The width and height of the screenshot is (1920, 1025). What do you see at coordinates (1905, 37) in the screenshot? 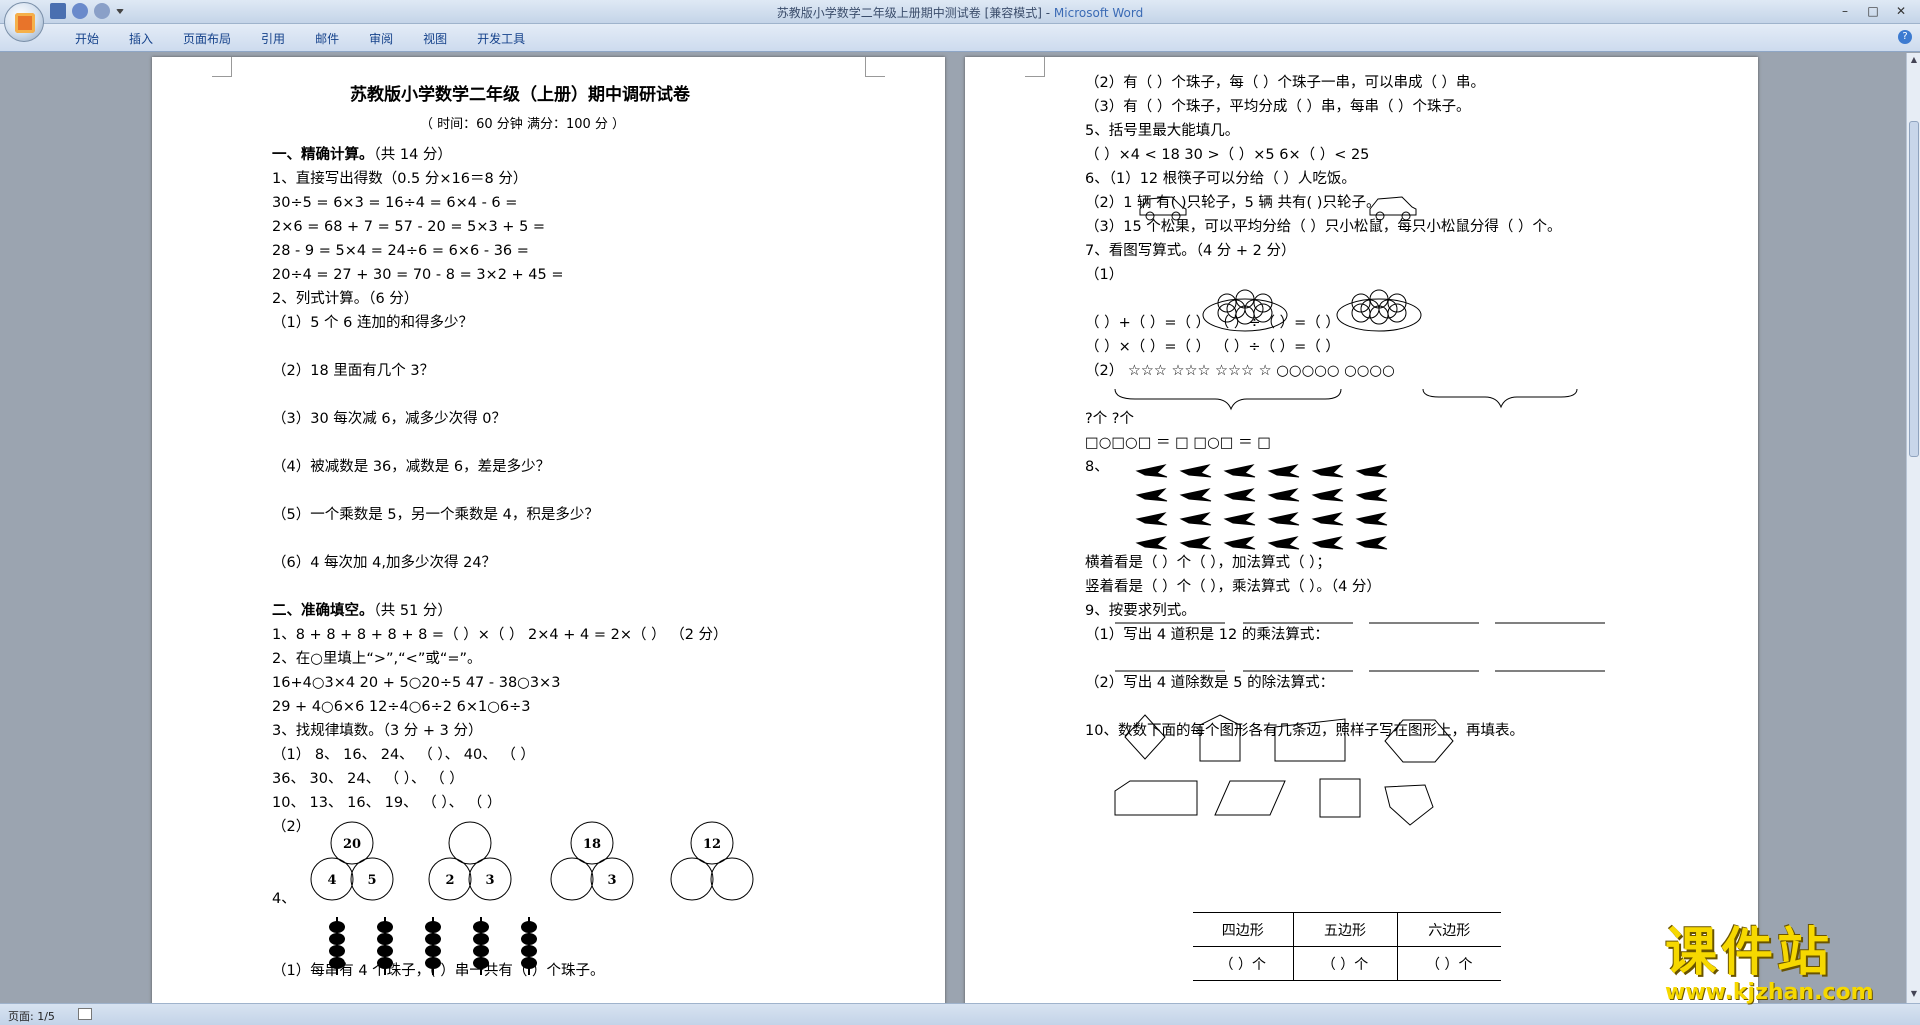
I see `help-icon: ?` at bounding box center [1905, 37].